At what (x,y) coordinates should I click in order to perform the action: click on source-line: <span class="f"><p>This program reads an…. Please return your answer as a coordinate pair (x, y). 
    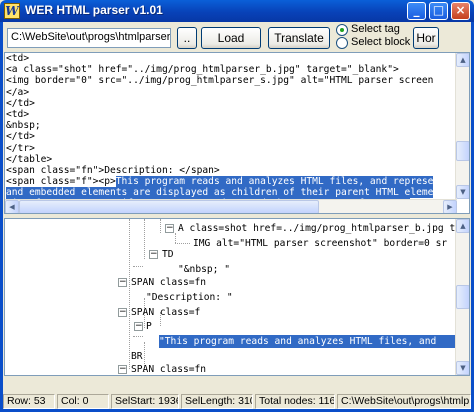
    Looking at the image, I should click on (231, 182).